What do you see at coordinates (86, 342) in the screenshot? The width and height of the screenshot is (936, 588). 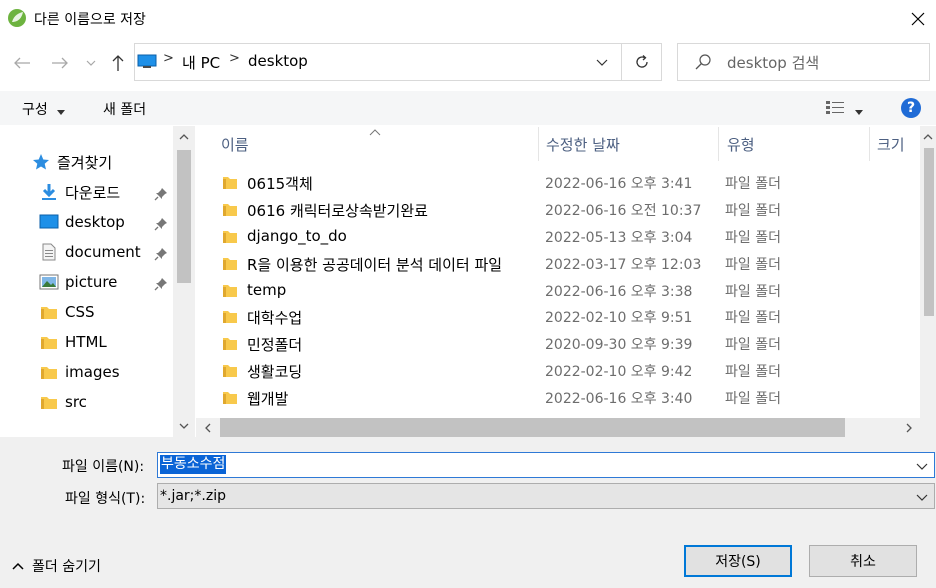 I see `sidebar-item-label: HTML` at bounding box center [86, 342].